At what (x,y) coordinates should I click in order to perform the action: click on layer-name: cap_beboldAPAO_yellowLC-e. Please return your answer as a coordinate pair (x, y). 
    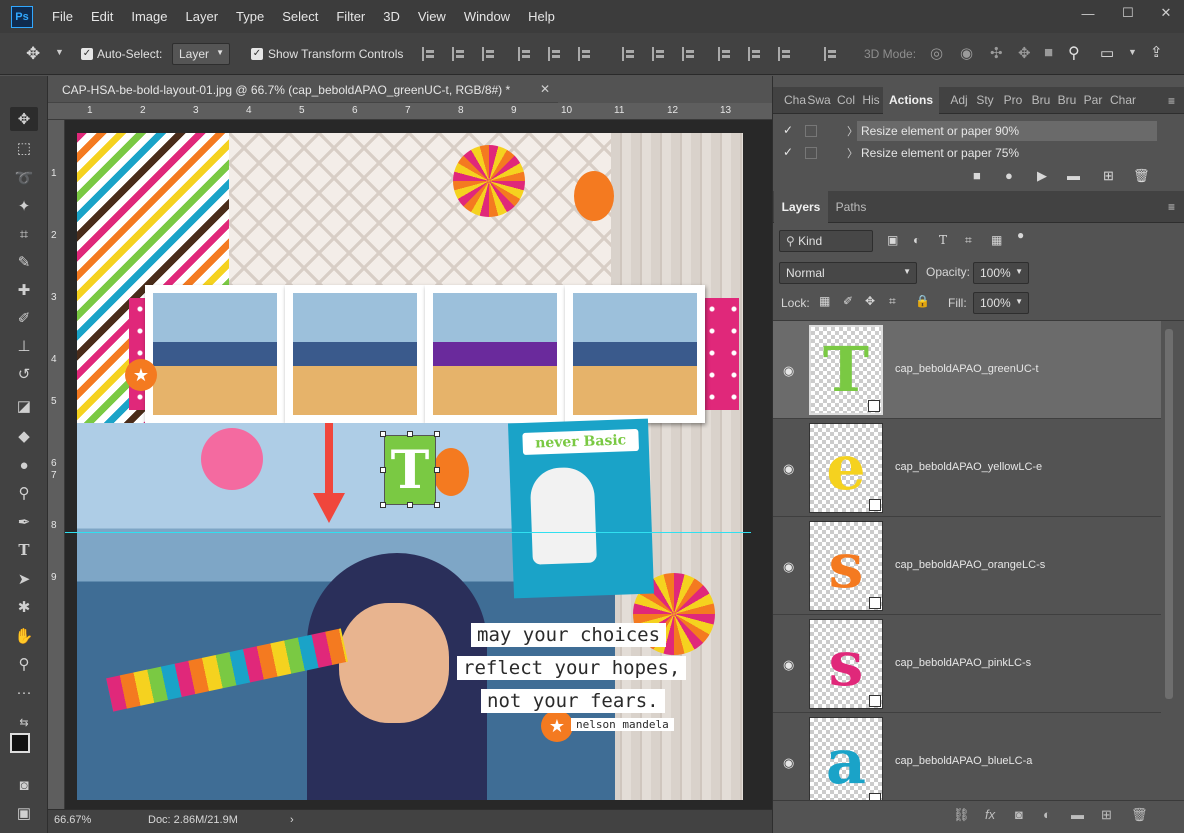
    Looking at the image, I should click on (968, 467).